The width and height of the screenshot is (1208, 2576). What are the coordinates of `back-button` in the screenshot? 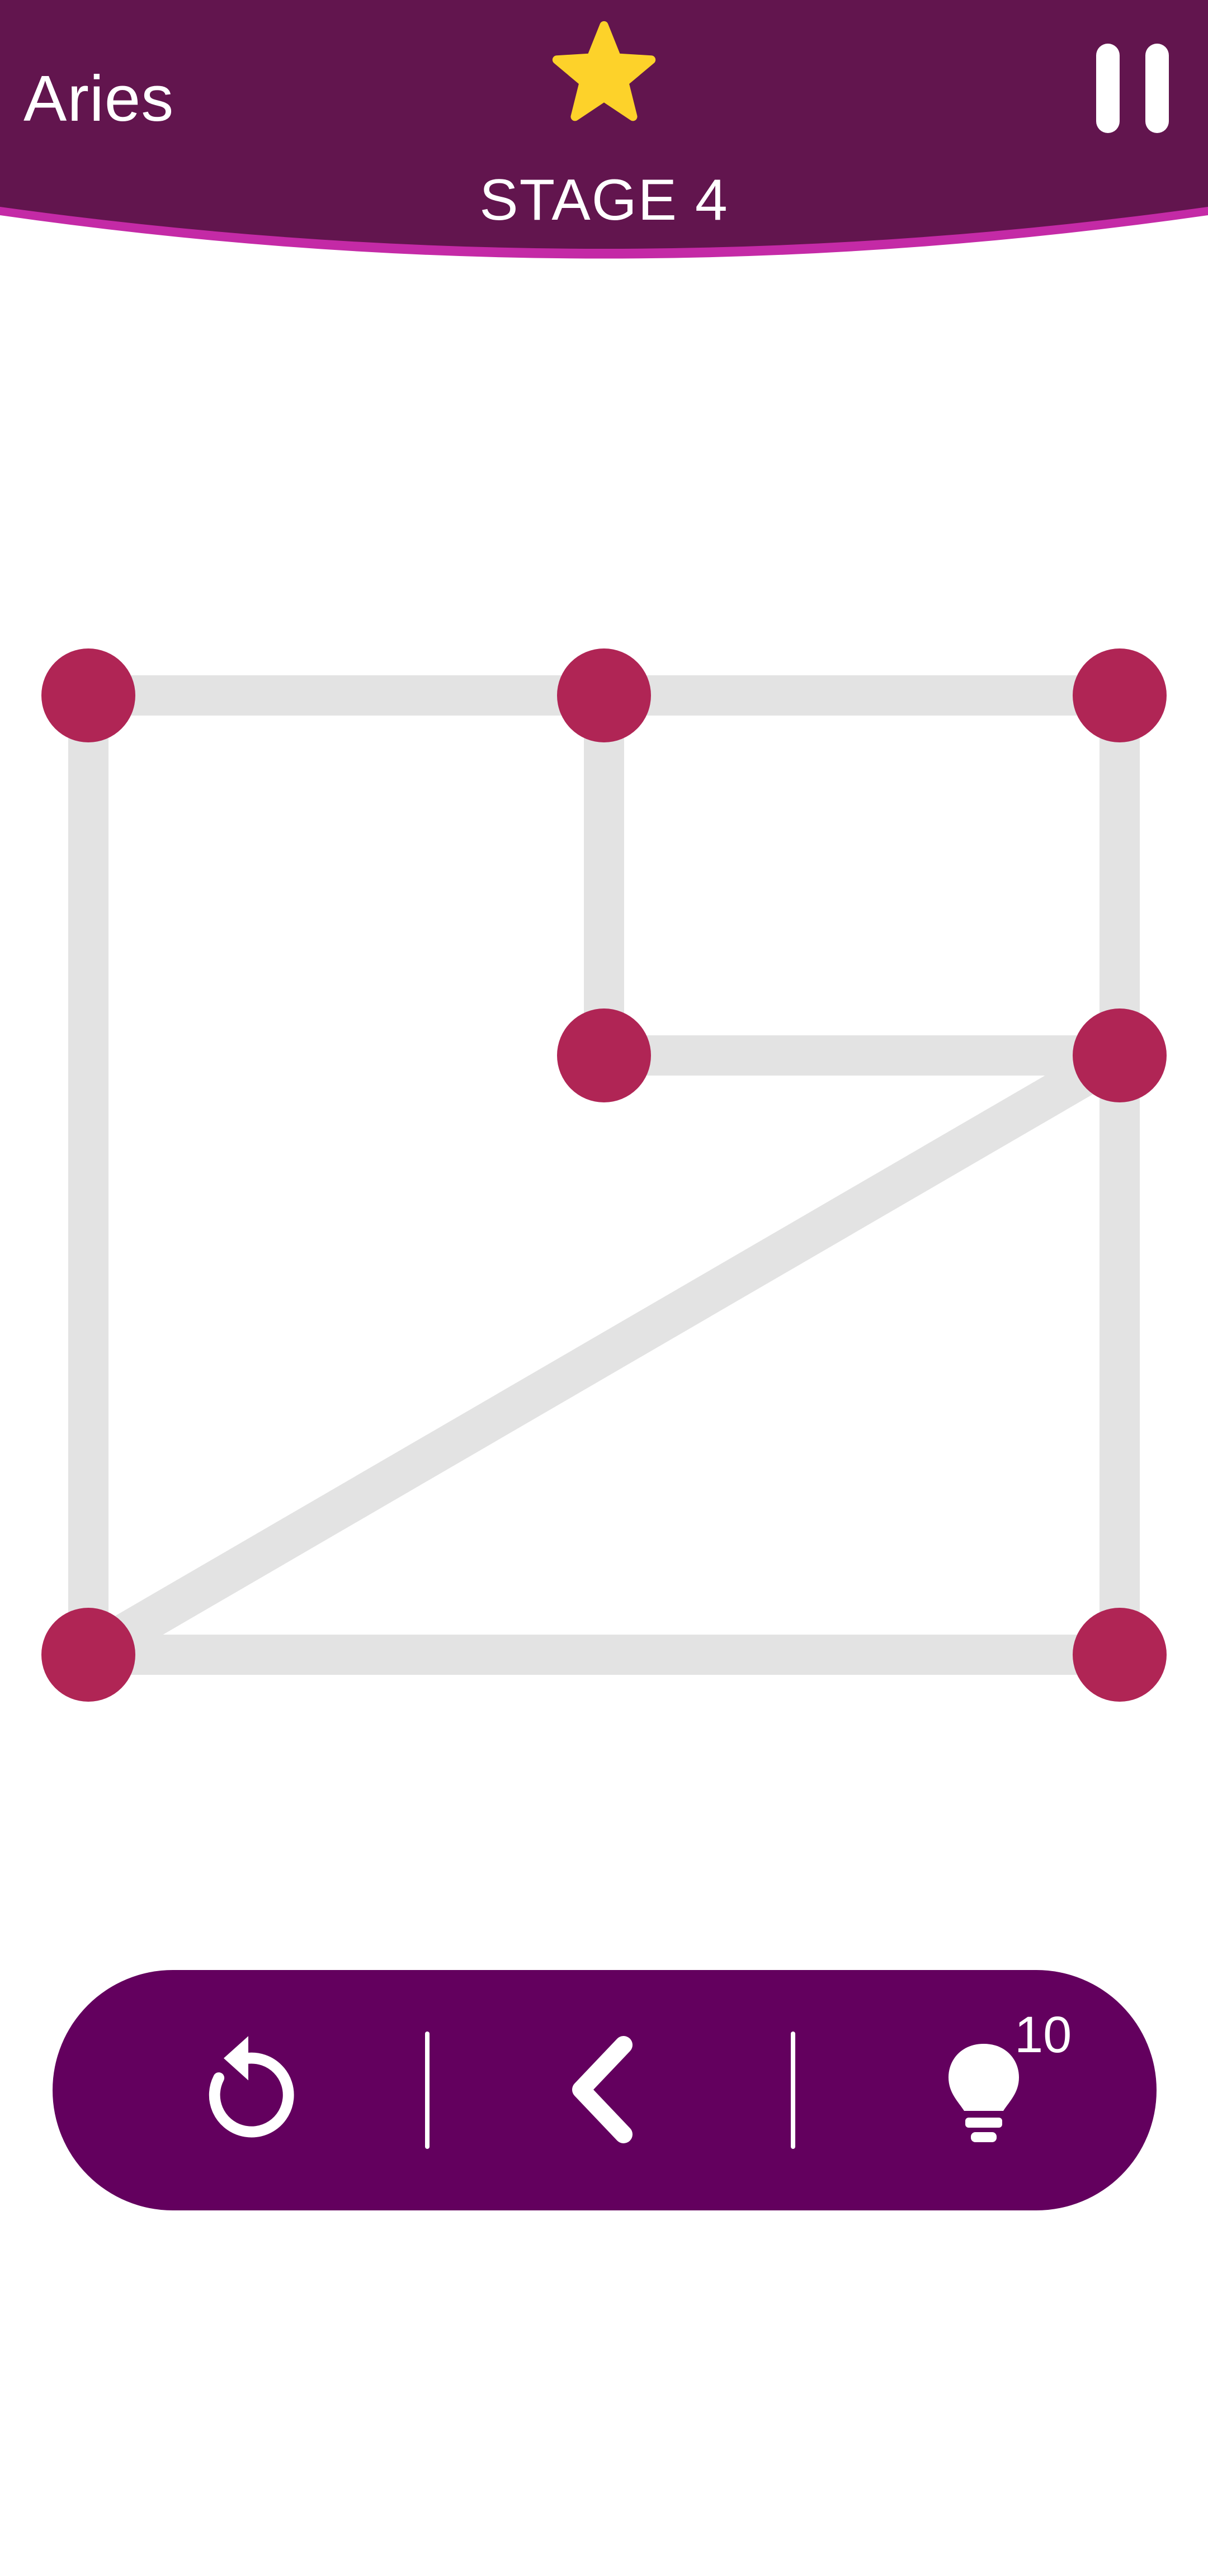 It's located at (603, 2090).